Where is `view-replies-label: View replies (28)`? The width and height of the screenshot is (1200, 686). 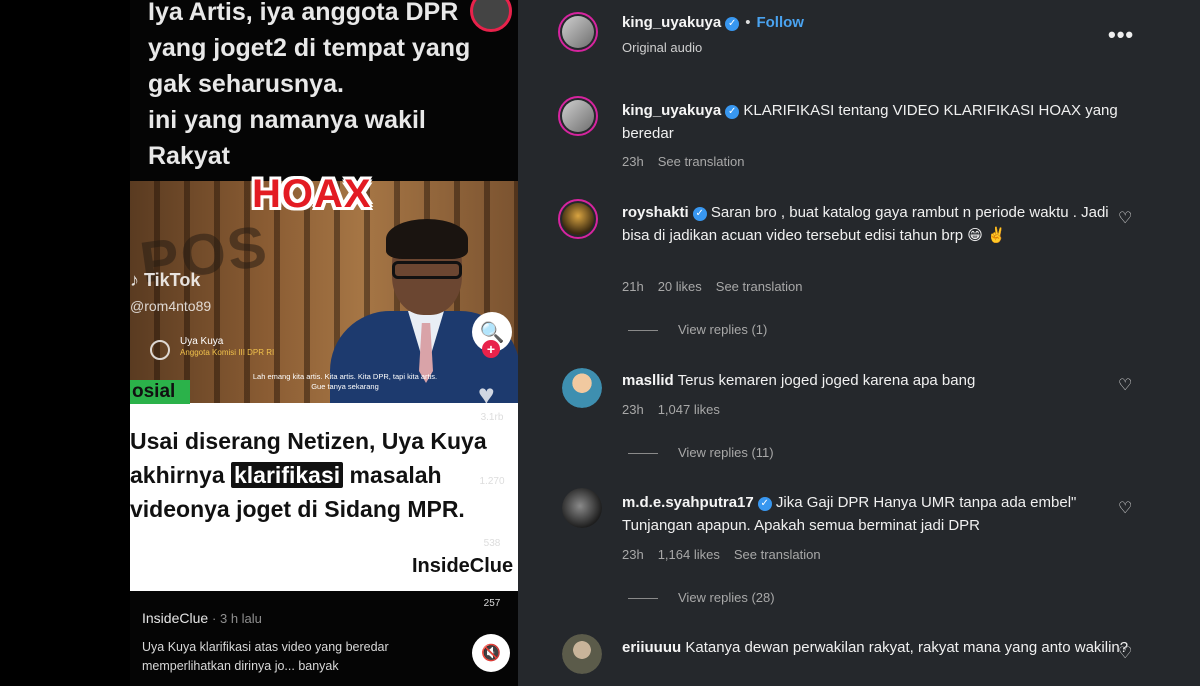
view-replies-label: View replies (28) is located at coordinates (726, 597).